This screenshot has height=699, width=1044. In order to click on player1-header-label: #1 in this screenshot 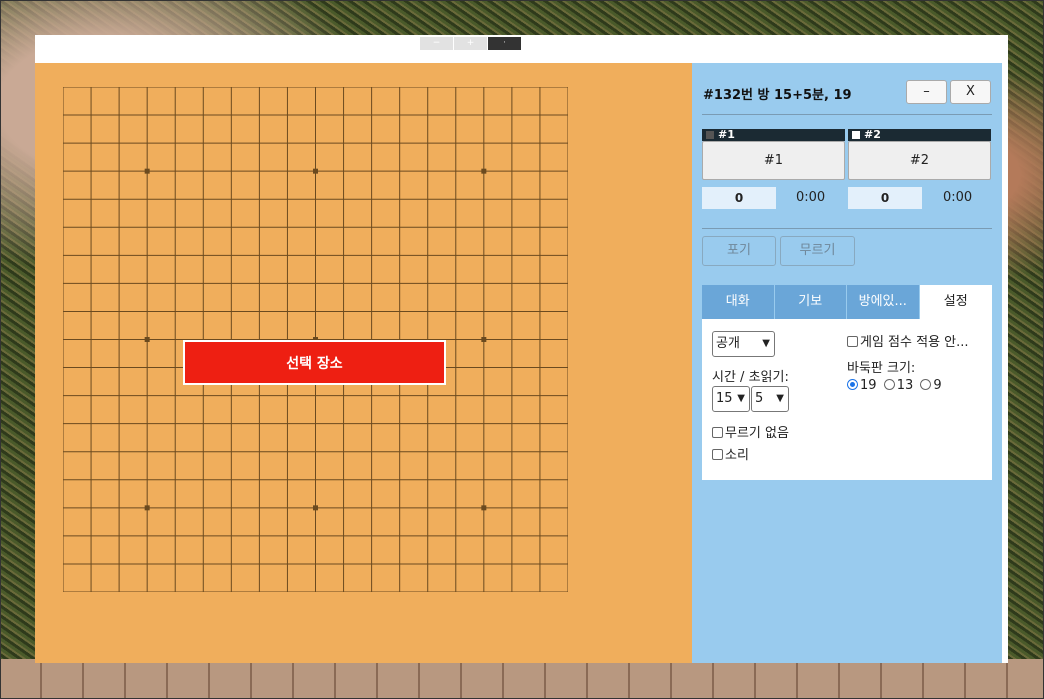, I will do `click(726, 134)`.